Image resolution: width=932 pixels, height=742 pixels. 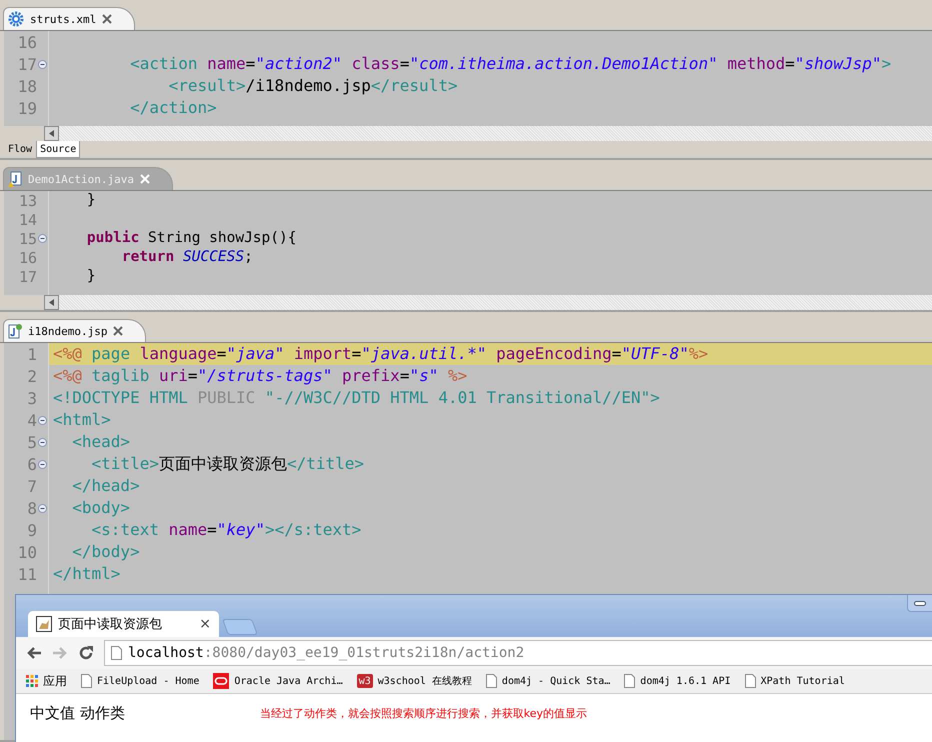 I want to click on gear-icon, so click(x=16, y=19).